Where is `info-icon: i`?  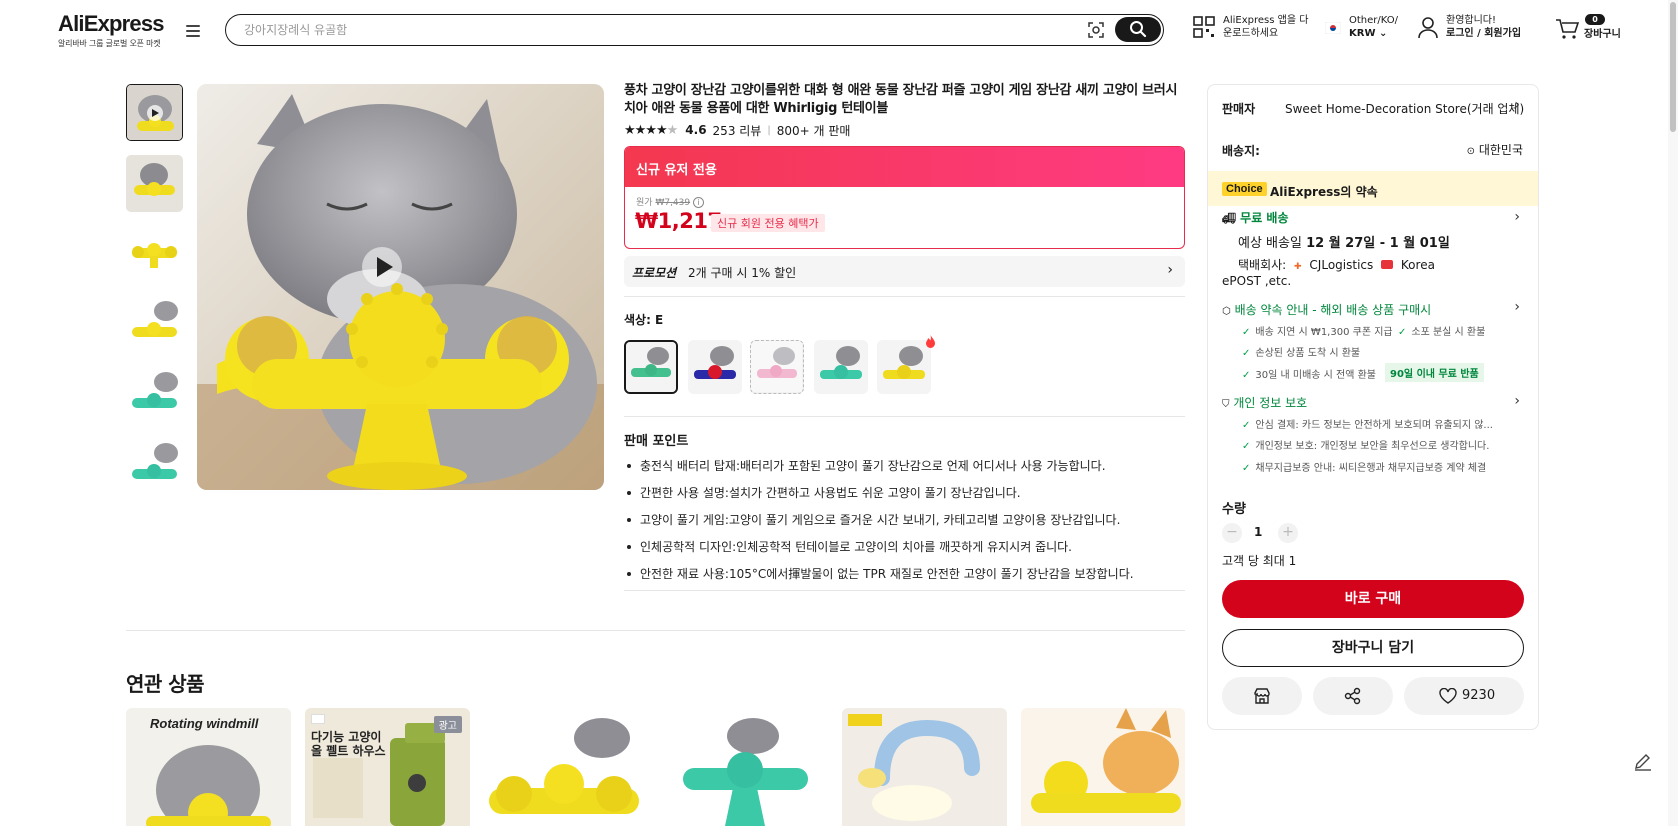
info-icon: i is located at coordinates (698, 202).